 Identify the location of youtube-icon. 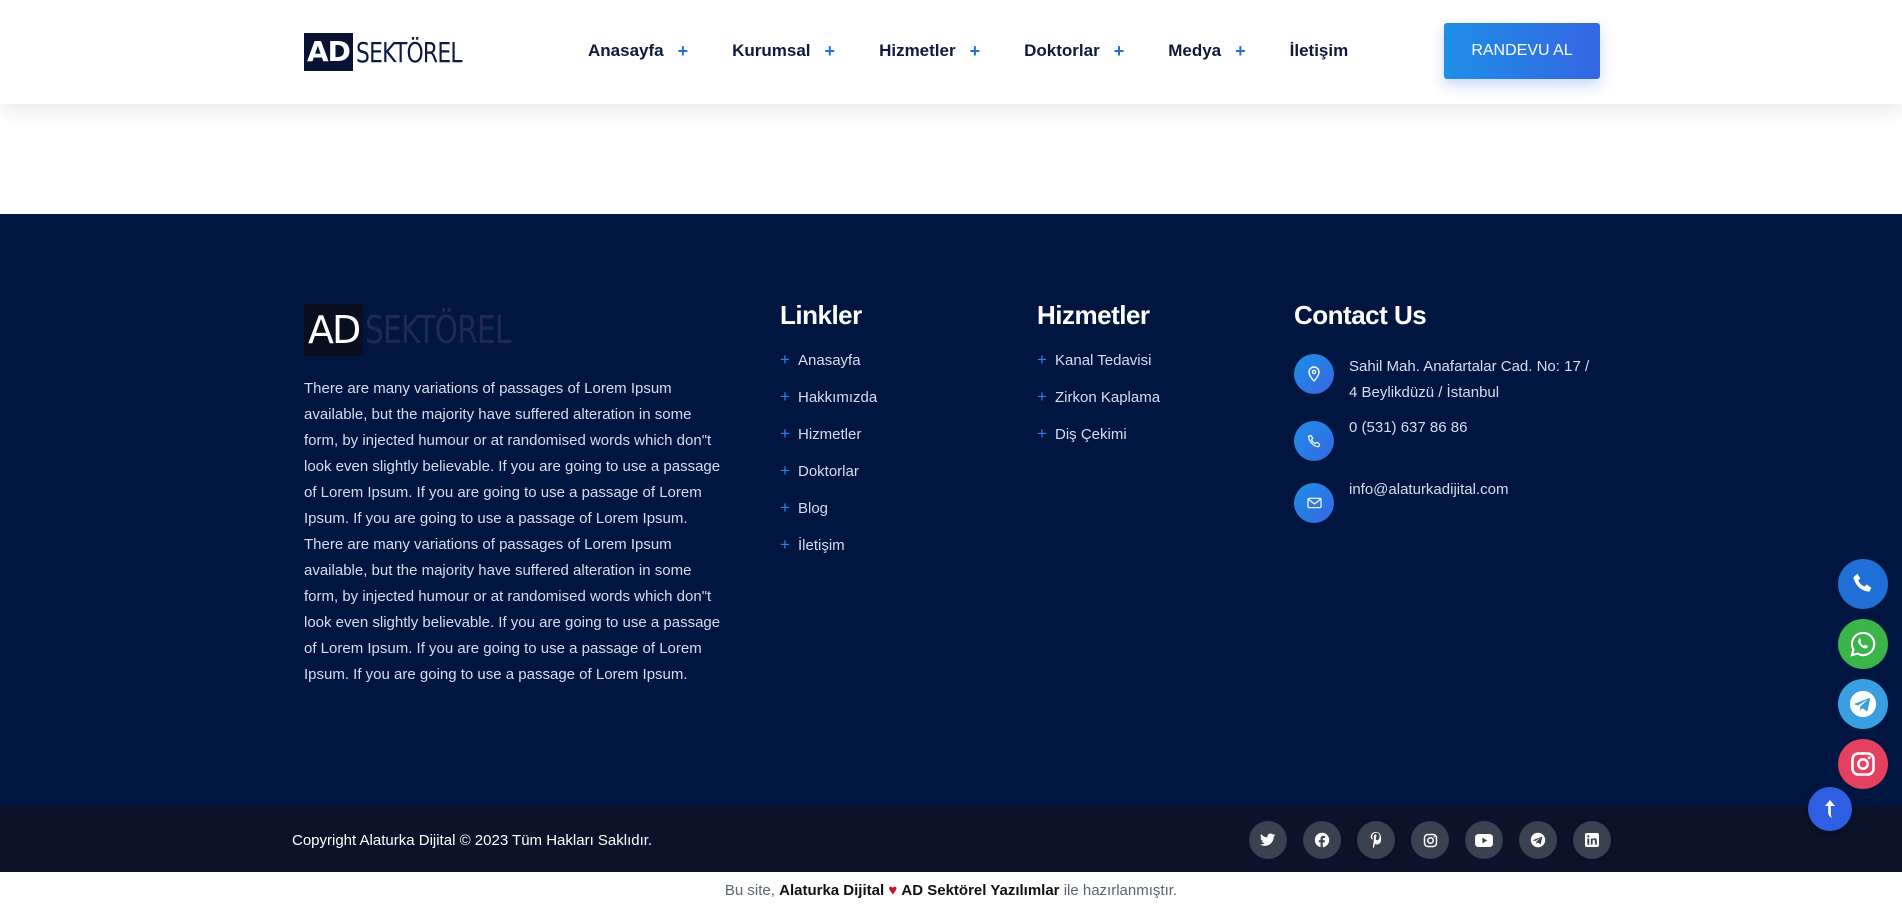
(1484, 840).